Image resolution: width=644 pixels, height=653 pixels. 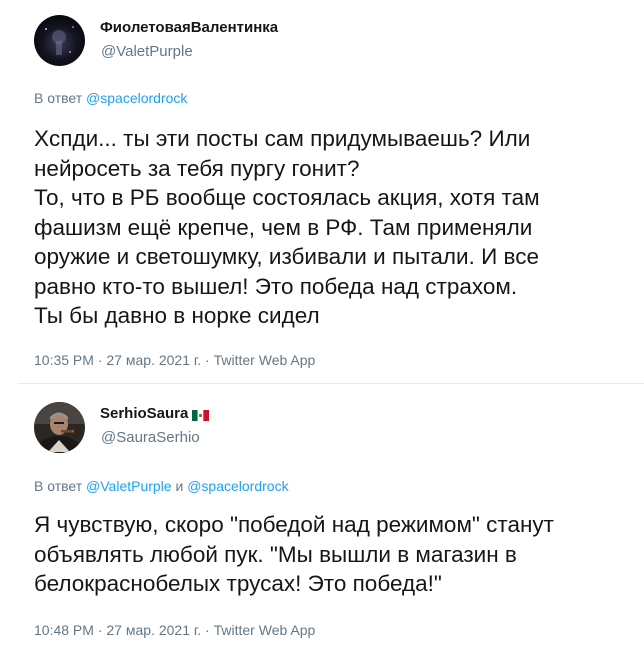 What do you see at coordinates (179, 486) in the screenshot?
I see `reply-conjunction: и` at bounding box center [179, 486].